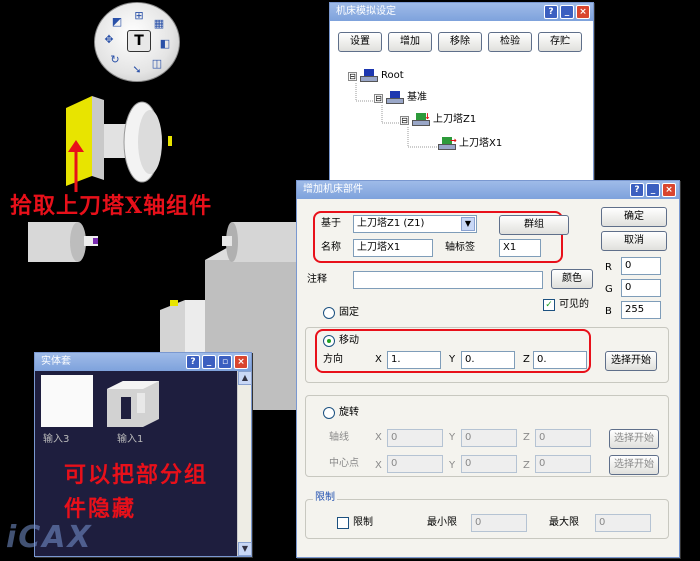 Image resolution: width=700 pixels, height=561 pixels. What do you see at coordinates (442, 522) in the screenshot?
I see `min-limit-label: 最小限` at bounding box center [442, 522].